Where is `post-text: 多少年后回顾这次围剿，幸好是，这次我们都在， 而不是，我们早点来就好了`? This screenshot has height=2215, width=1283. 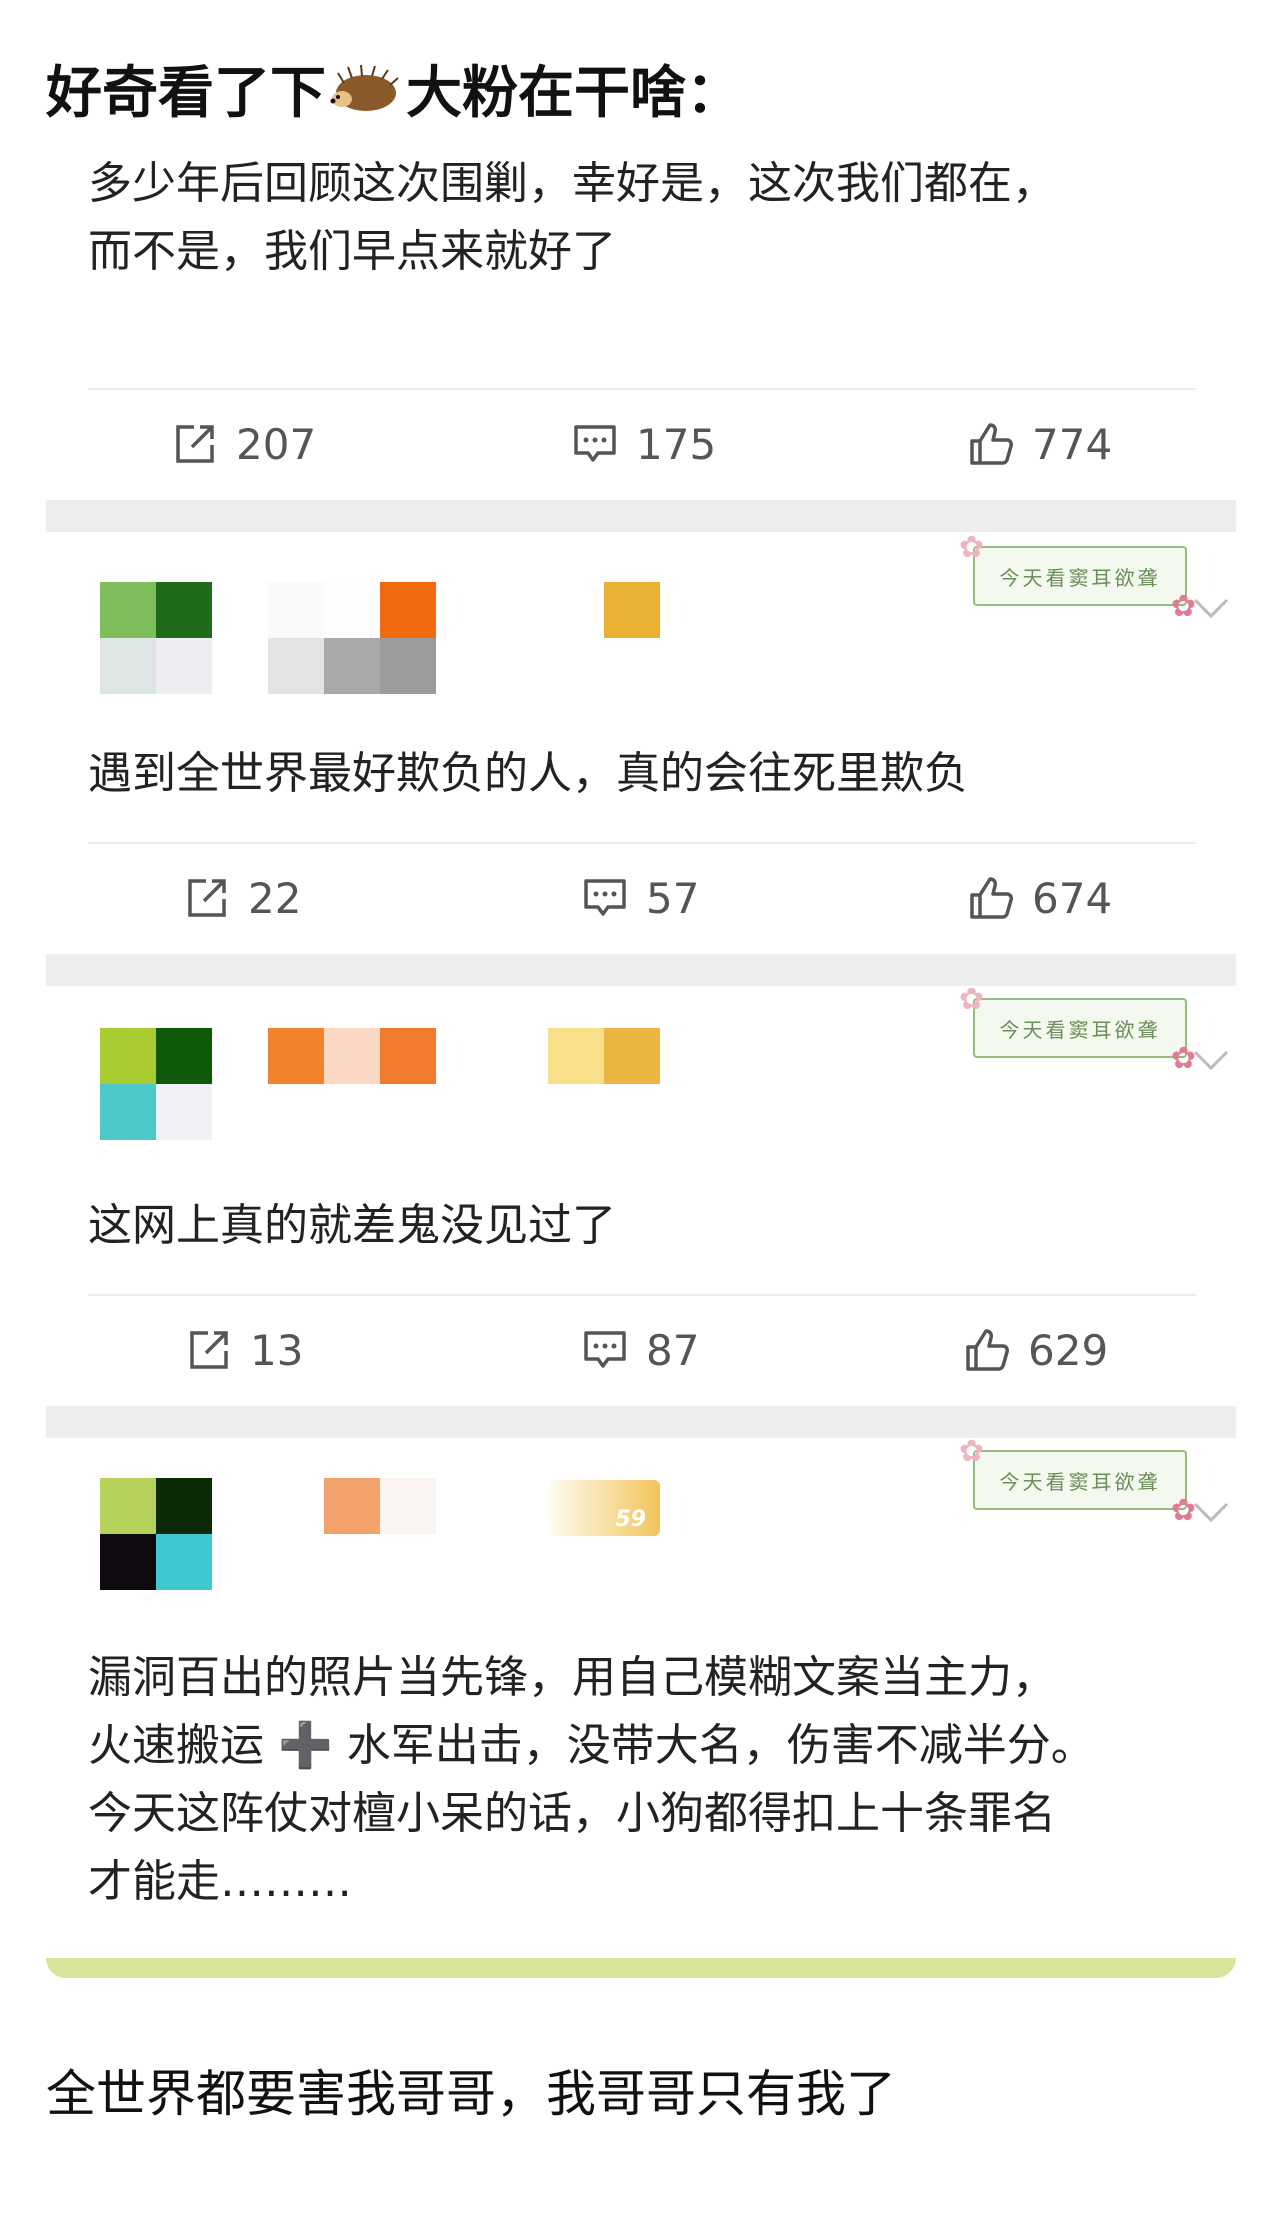 post-text: 多少年后回顾这次围剿，幸好是，这次我们都在， 而不是，我们早点来就好了 is located at coordinates (572, 217).